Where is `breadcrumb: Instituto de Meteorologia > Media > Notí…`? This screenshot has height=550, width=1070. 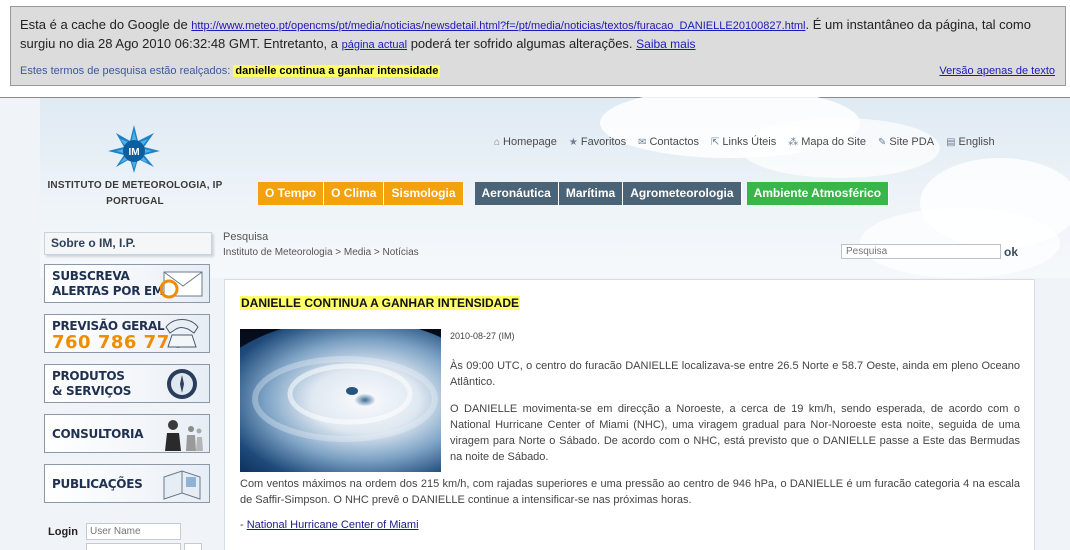 breadcrumb: Instituto de Meteorologia > Media > Notí… is located at coordinates (321, 252).